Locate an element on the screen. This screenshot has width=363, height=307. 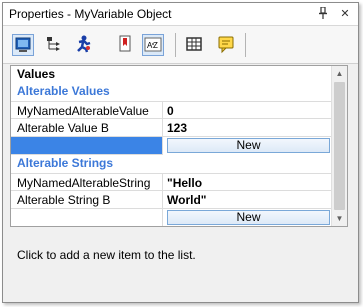
section-alterable-strings: Alterable Strings is located at coordinates (172, 164).